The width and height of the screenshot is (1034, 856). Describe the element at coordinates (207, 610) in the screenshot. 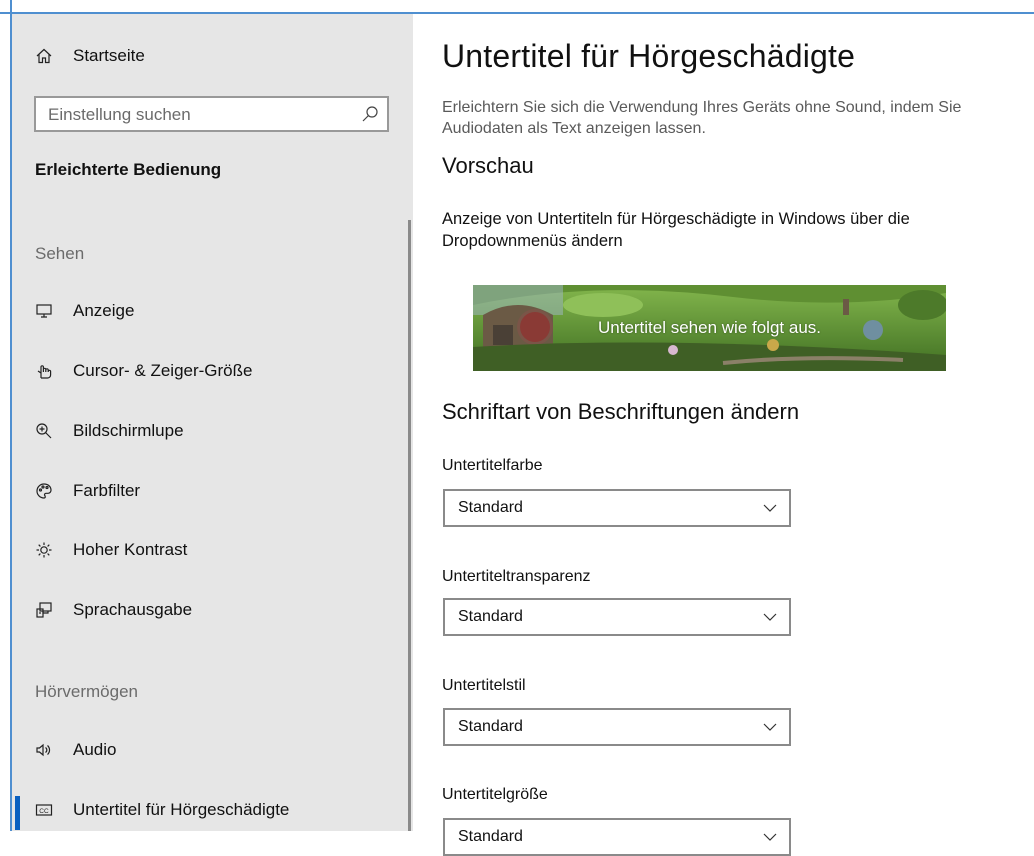

I see `sidebar-item-sprachausgabe: Sprachausgabe` at that location.